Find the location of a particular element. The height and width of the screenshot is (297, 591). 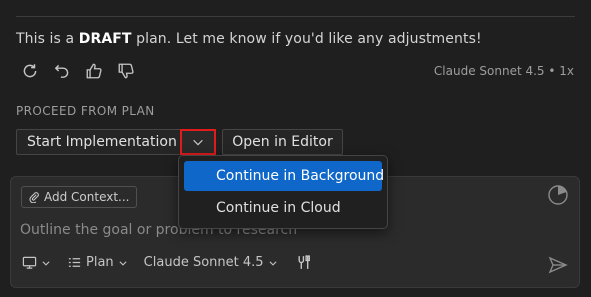

message-bold: DRAFT is located at coordinates (105, 39).